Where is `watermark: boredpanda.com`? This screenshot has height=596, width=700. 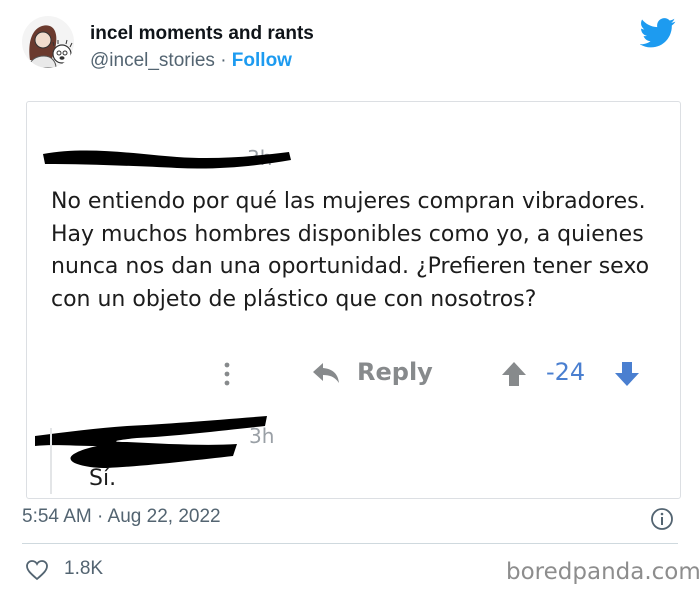
watermark: boredpanda.com is located at coordinates (603, 572).